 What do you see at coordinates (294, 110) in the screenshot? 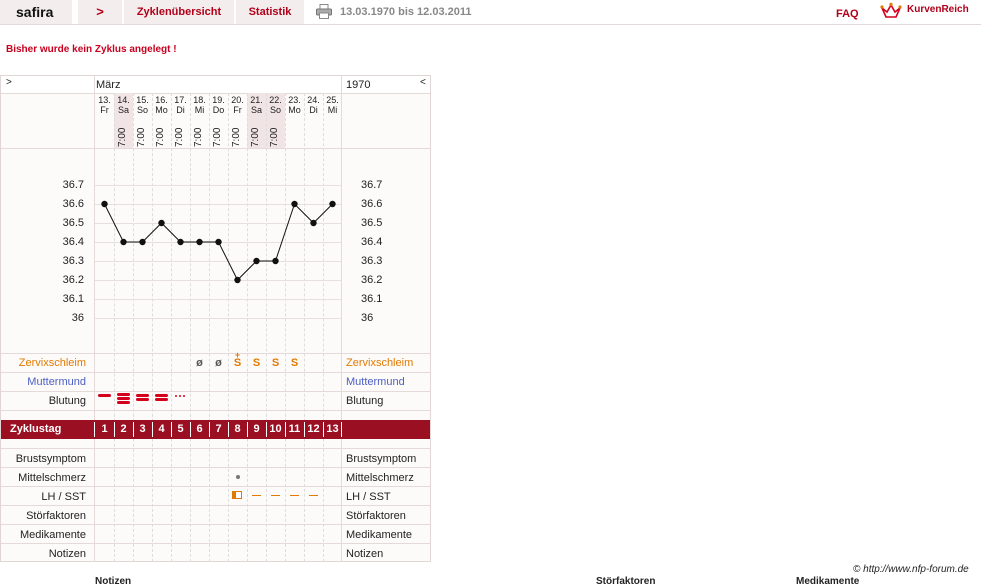
I see `day-weekday: Mo` at bounding box center [294, 110].